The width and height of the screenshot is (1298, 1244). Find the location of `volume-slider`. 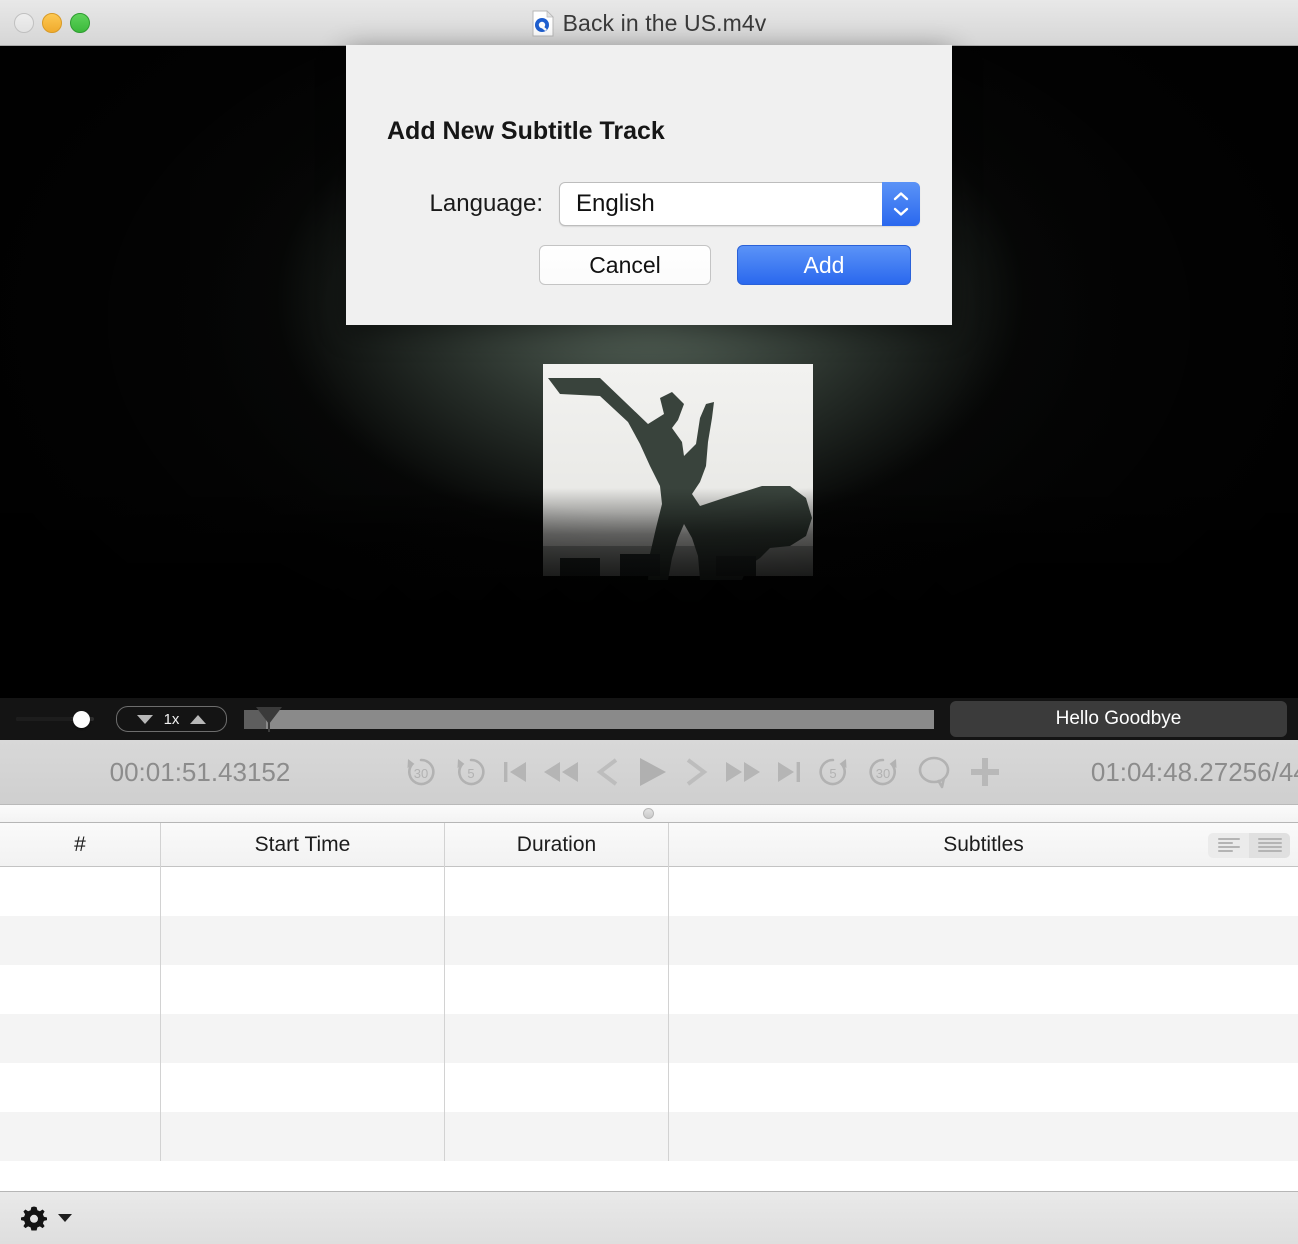

volume-slider is located at coordinates (55, 719).